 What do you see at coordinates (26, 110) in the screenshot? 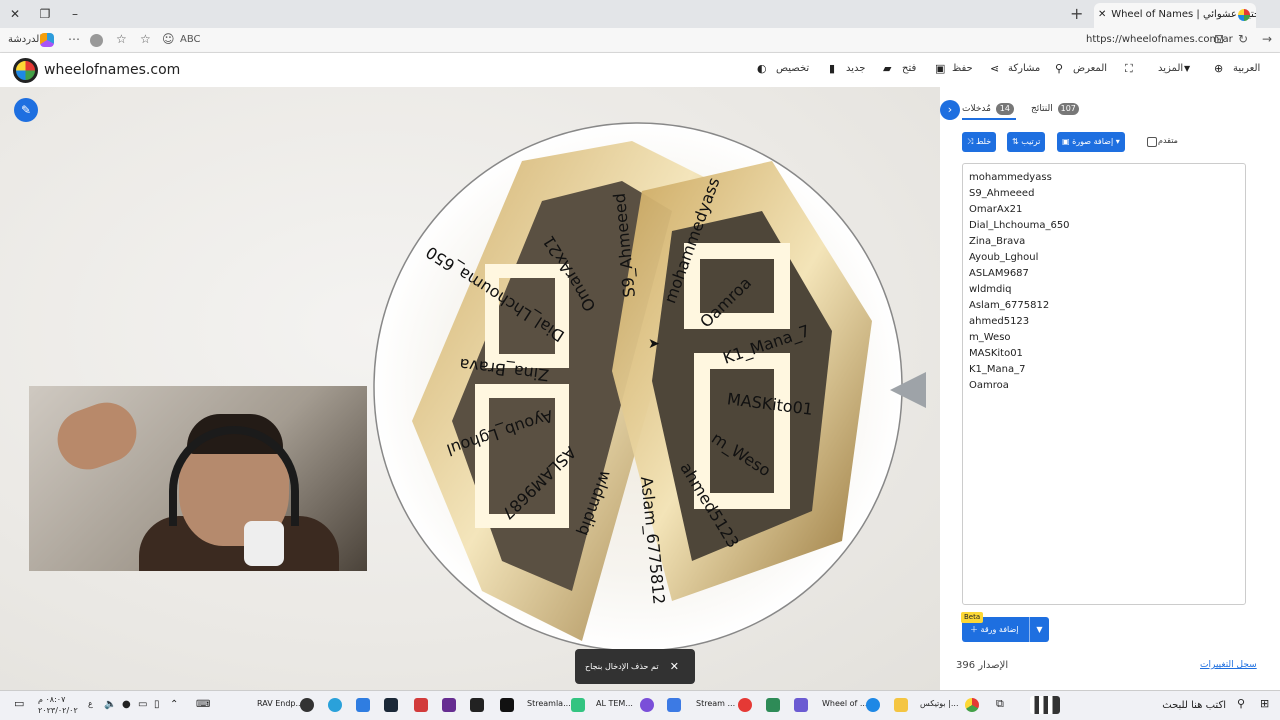
I see `edit-pencil-icon: ✎` at bounding box center [26, 110].